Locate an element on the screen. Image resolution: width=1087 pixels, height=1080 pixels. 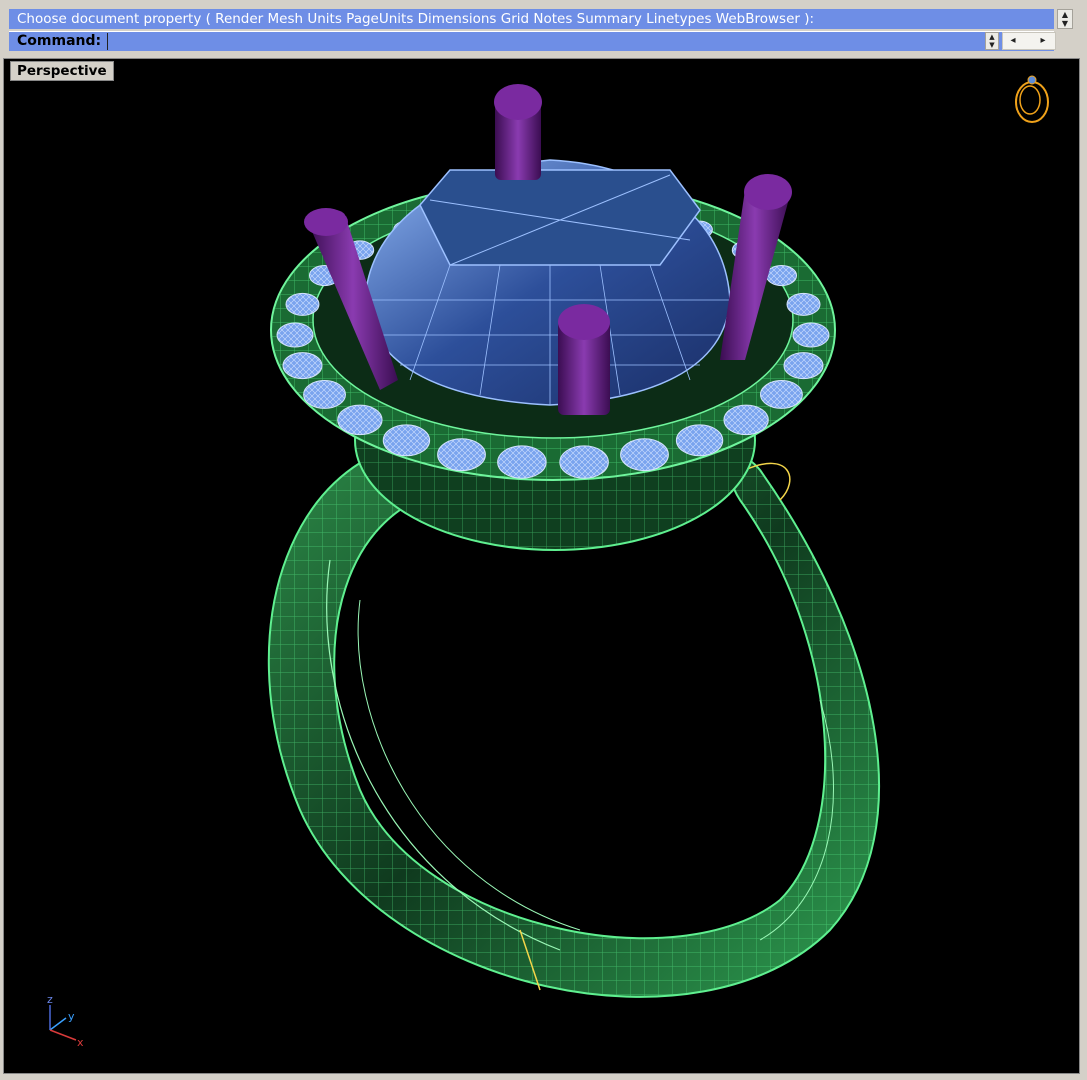
axis-x-label: x is located at coordinates (80, 1042).